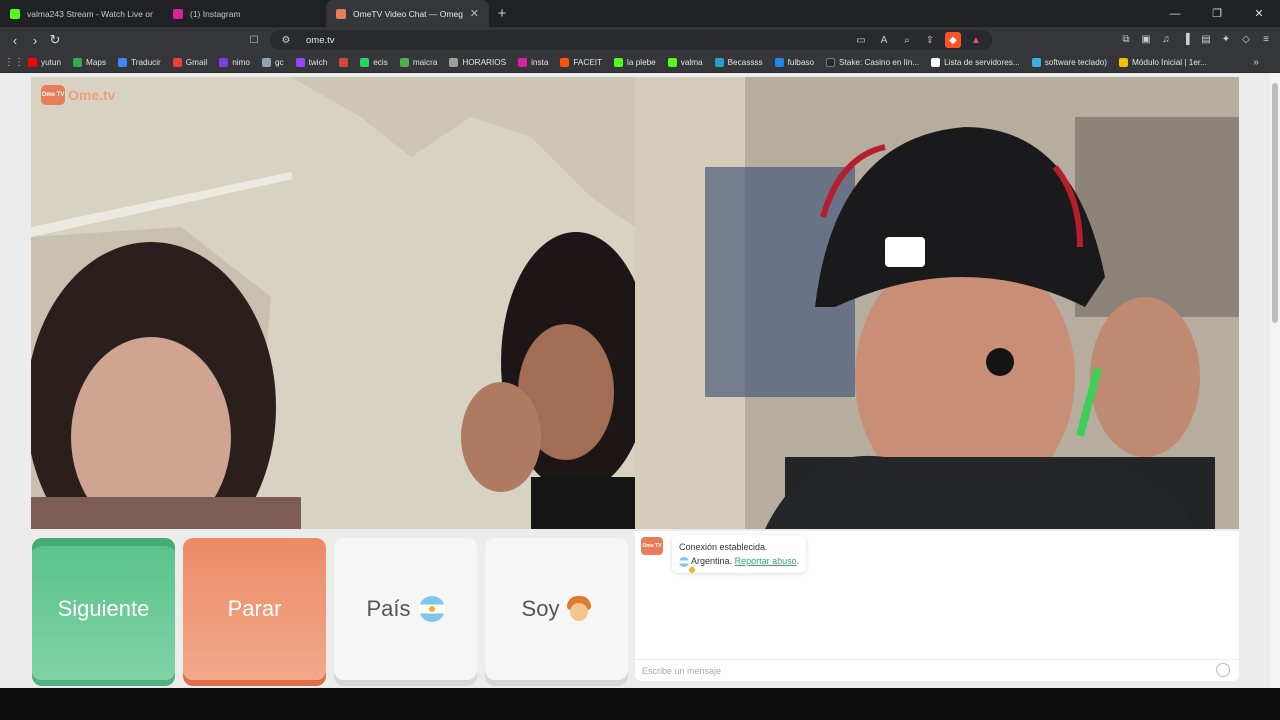 The height and width of the screenshot is (720, 1280). Describe the element at coordinates (1275, 203) in the screenshot. I see `scrollbar-thumb` at that location.